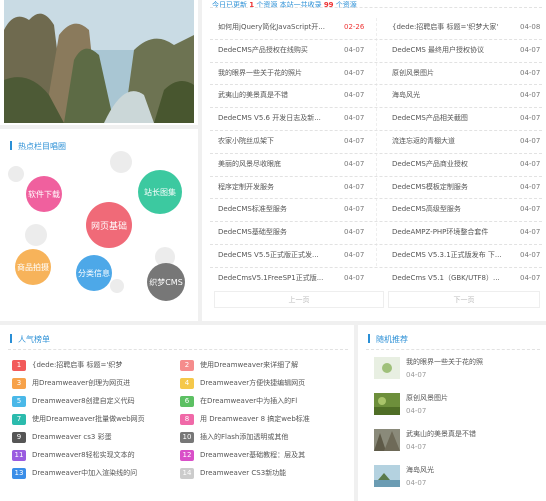  I want to click on rank-title: Dreamweaver CS3新功能, so click(243, 473).